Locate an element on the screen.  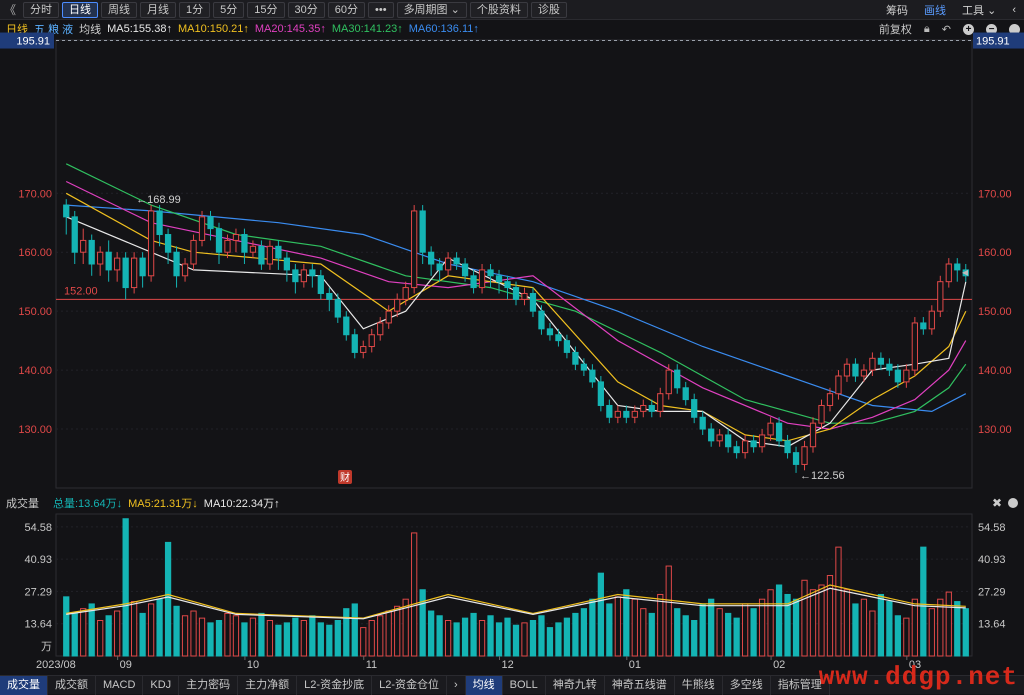
tab-macd: MACD is located at coordinates (119, 685).